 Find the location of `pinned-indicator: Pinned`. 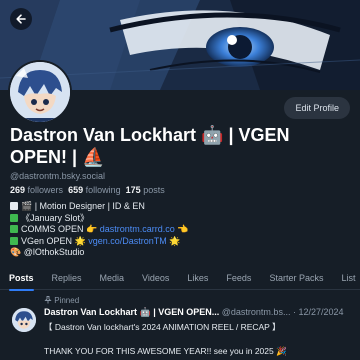

pinned-indicator: Pinned is located at coordinates (61, 300).